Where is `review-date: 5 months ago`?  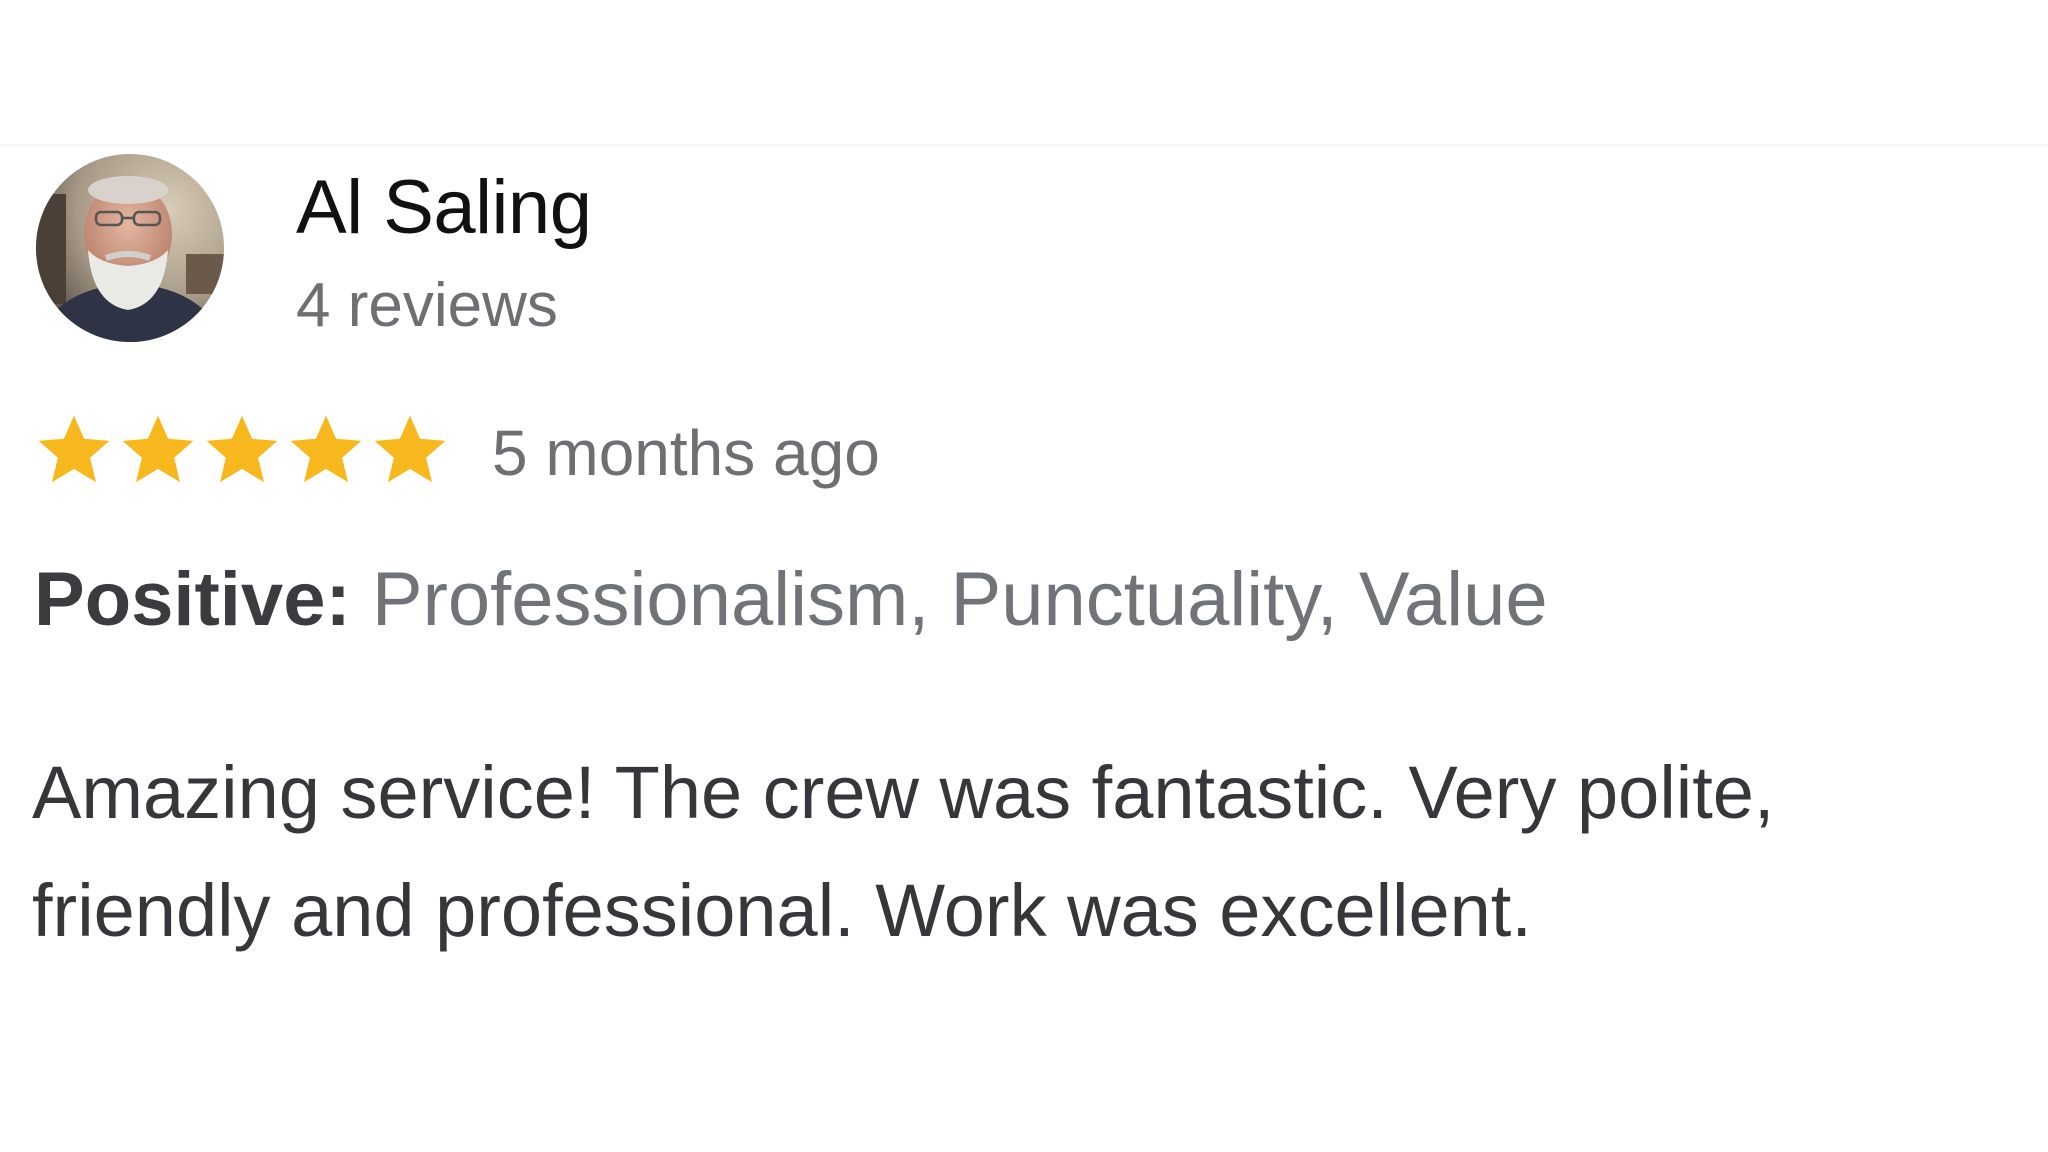 review-date: 5 months ago is located at coordinates (686, 453).